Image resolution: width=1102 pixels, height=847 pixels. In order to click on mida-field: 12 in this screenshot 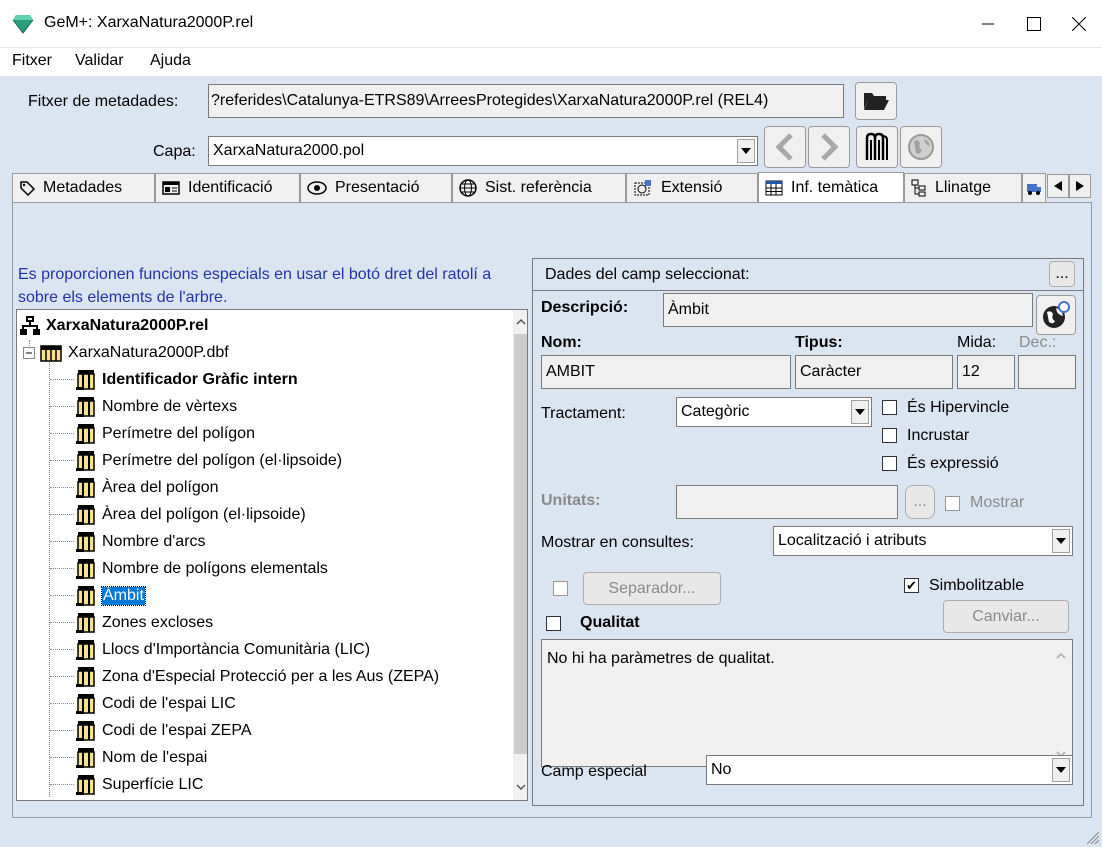, I will do `click(986, 372)`.